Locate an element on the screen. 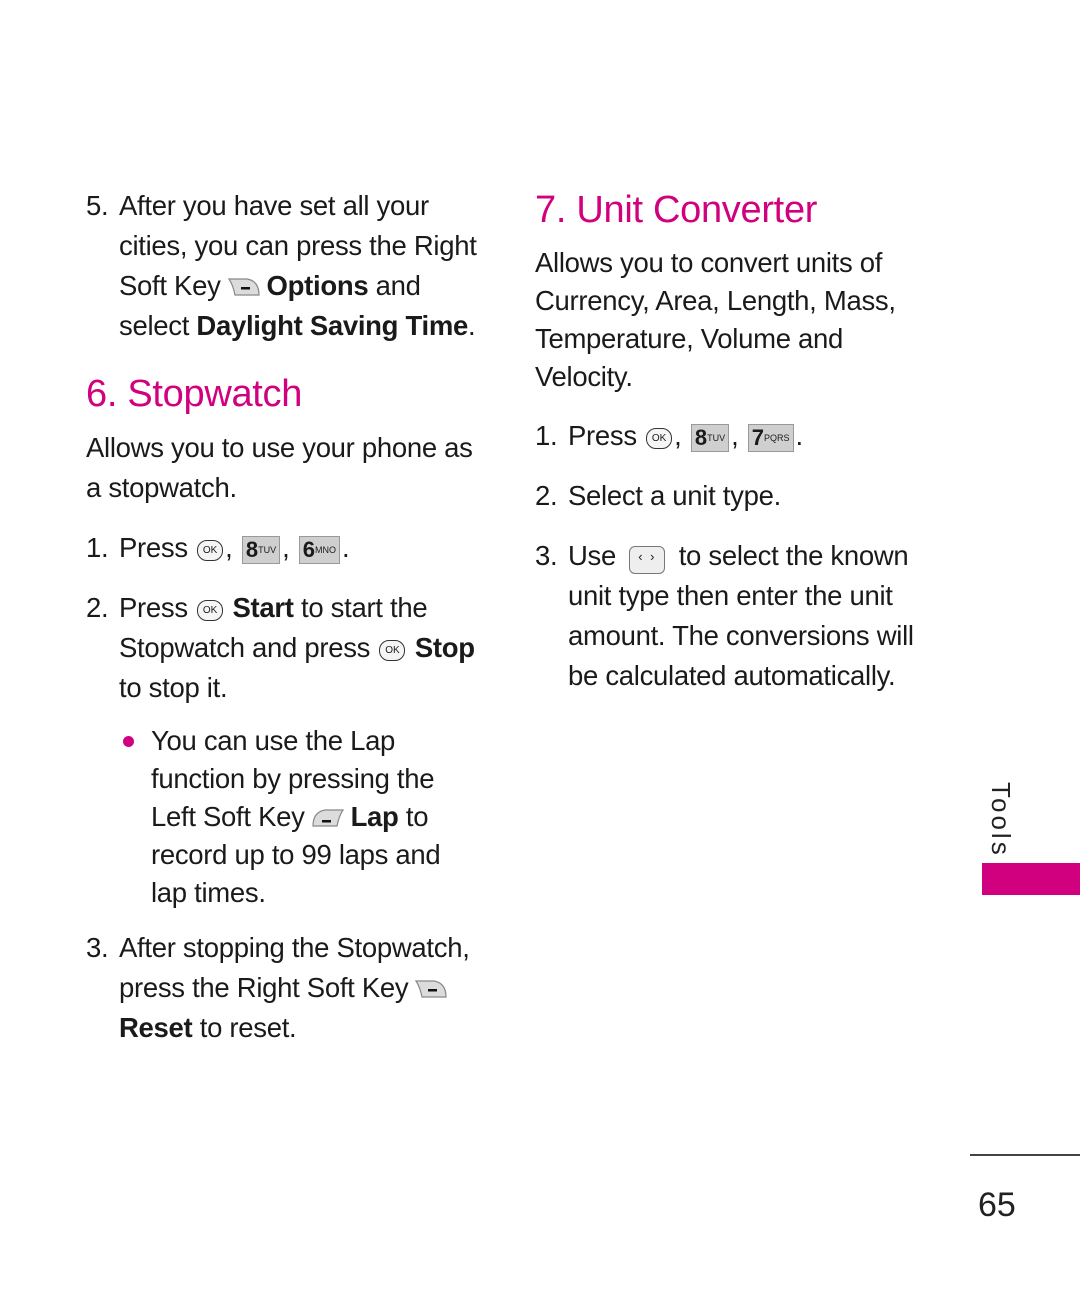 This screenshot has width=1080, height=1295. section-heading-unit-converter: 7. Unit Converter is located at coordinates (676, 210).